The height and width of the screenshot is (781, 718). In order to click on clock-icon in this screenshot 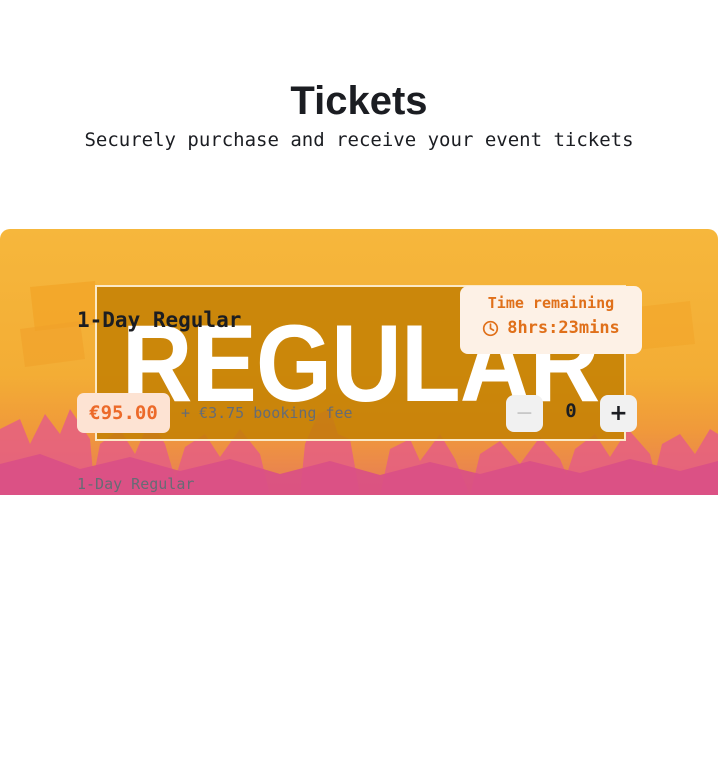, I will do `click(491, 328)`.